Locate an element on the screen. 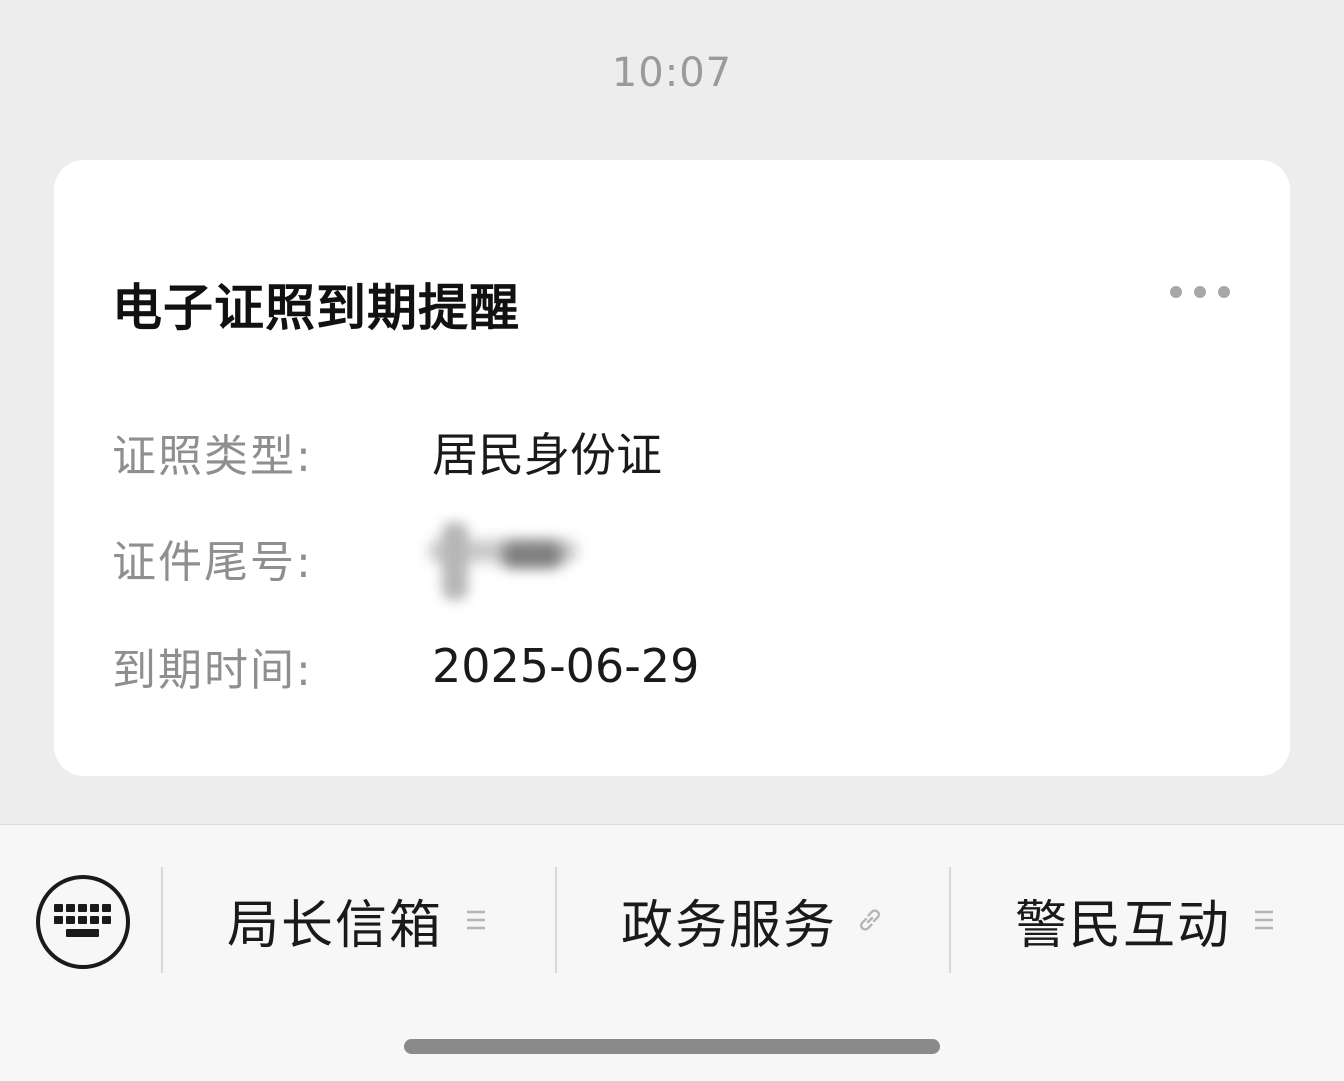 Image resolution: width=1344 pixels, height=1081 pixels. menu-label: 警民互动 is located at coordinates (1122, 925).